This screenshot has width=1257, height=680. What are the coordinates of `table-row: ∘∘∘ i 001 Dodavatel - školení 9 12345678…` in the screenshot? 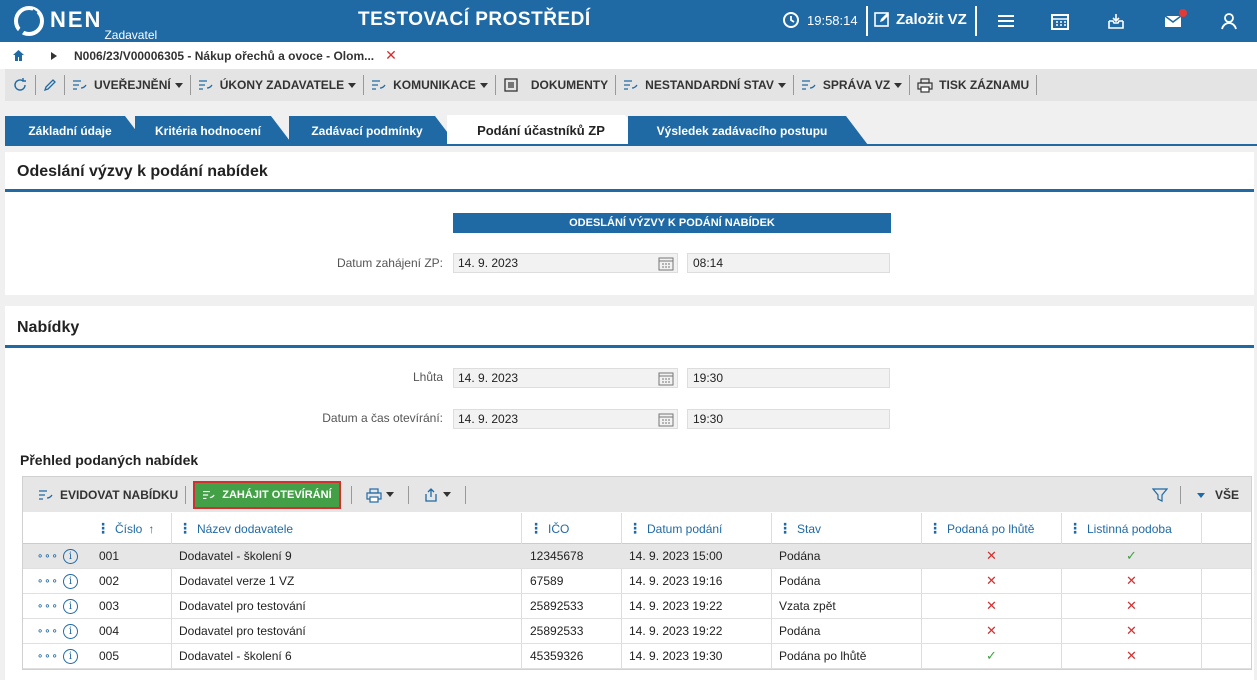 It's located at (637, 556).